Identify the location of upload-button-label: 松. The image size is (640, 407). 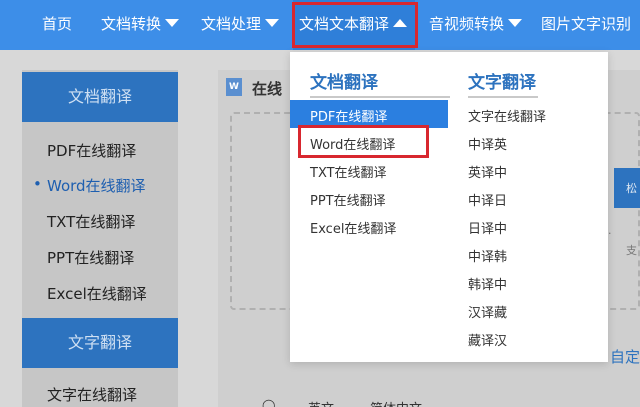
(631, 188).